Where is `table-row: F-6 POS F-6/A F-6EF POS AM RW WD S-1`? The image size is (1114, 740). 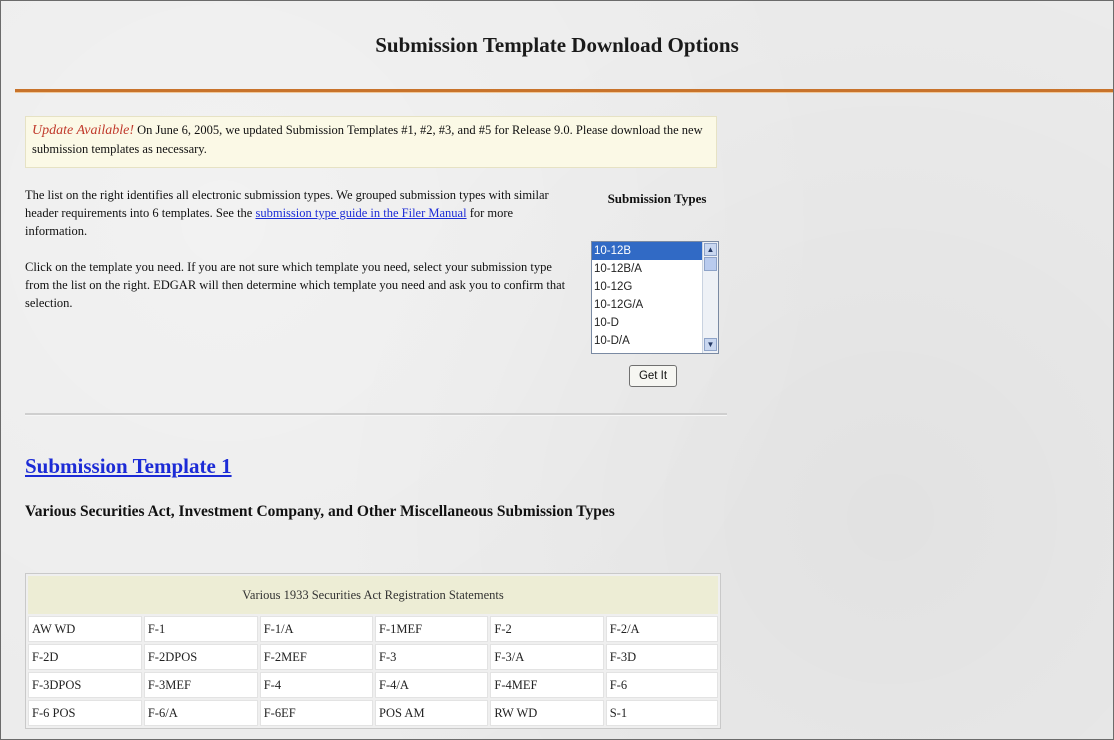 table-row: F-6 POS F-6/A F-6EF POS AM RW WD S-1 is located at coordinates (373, 713).